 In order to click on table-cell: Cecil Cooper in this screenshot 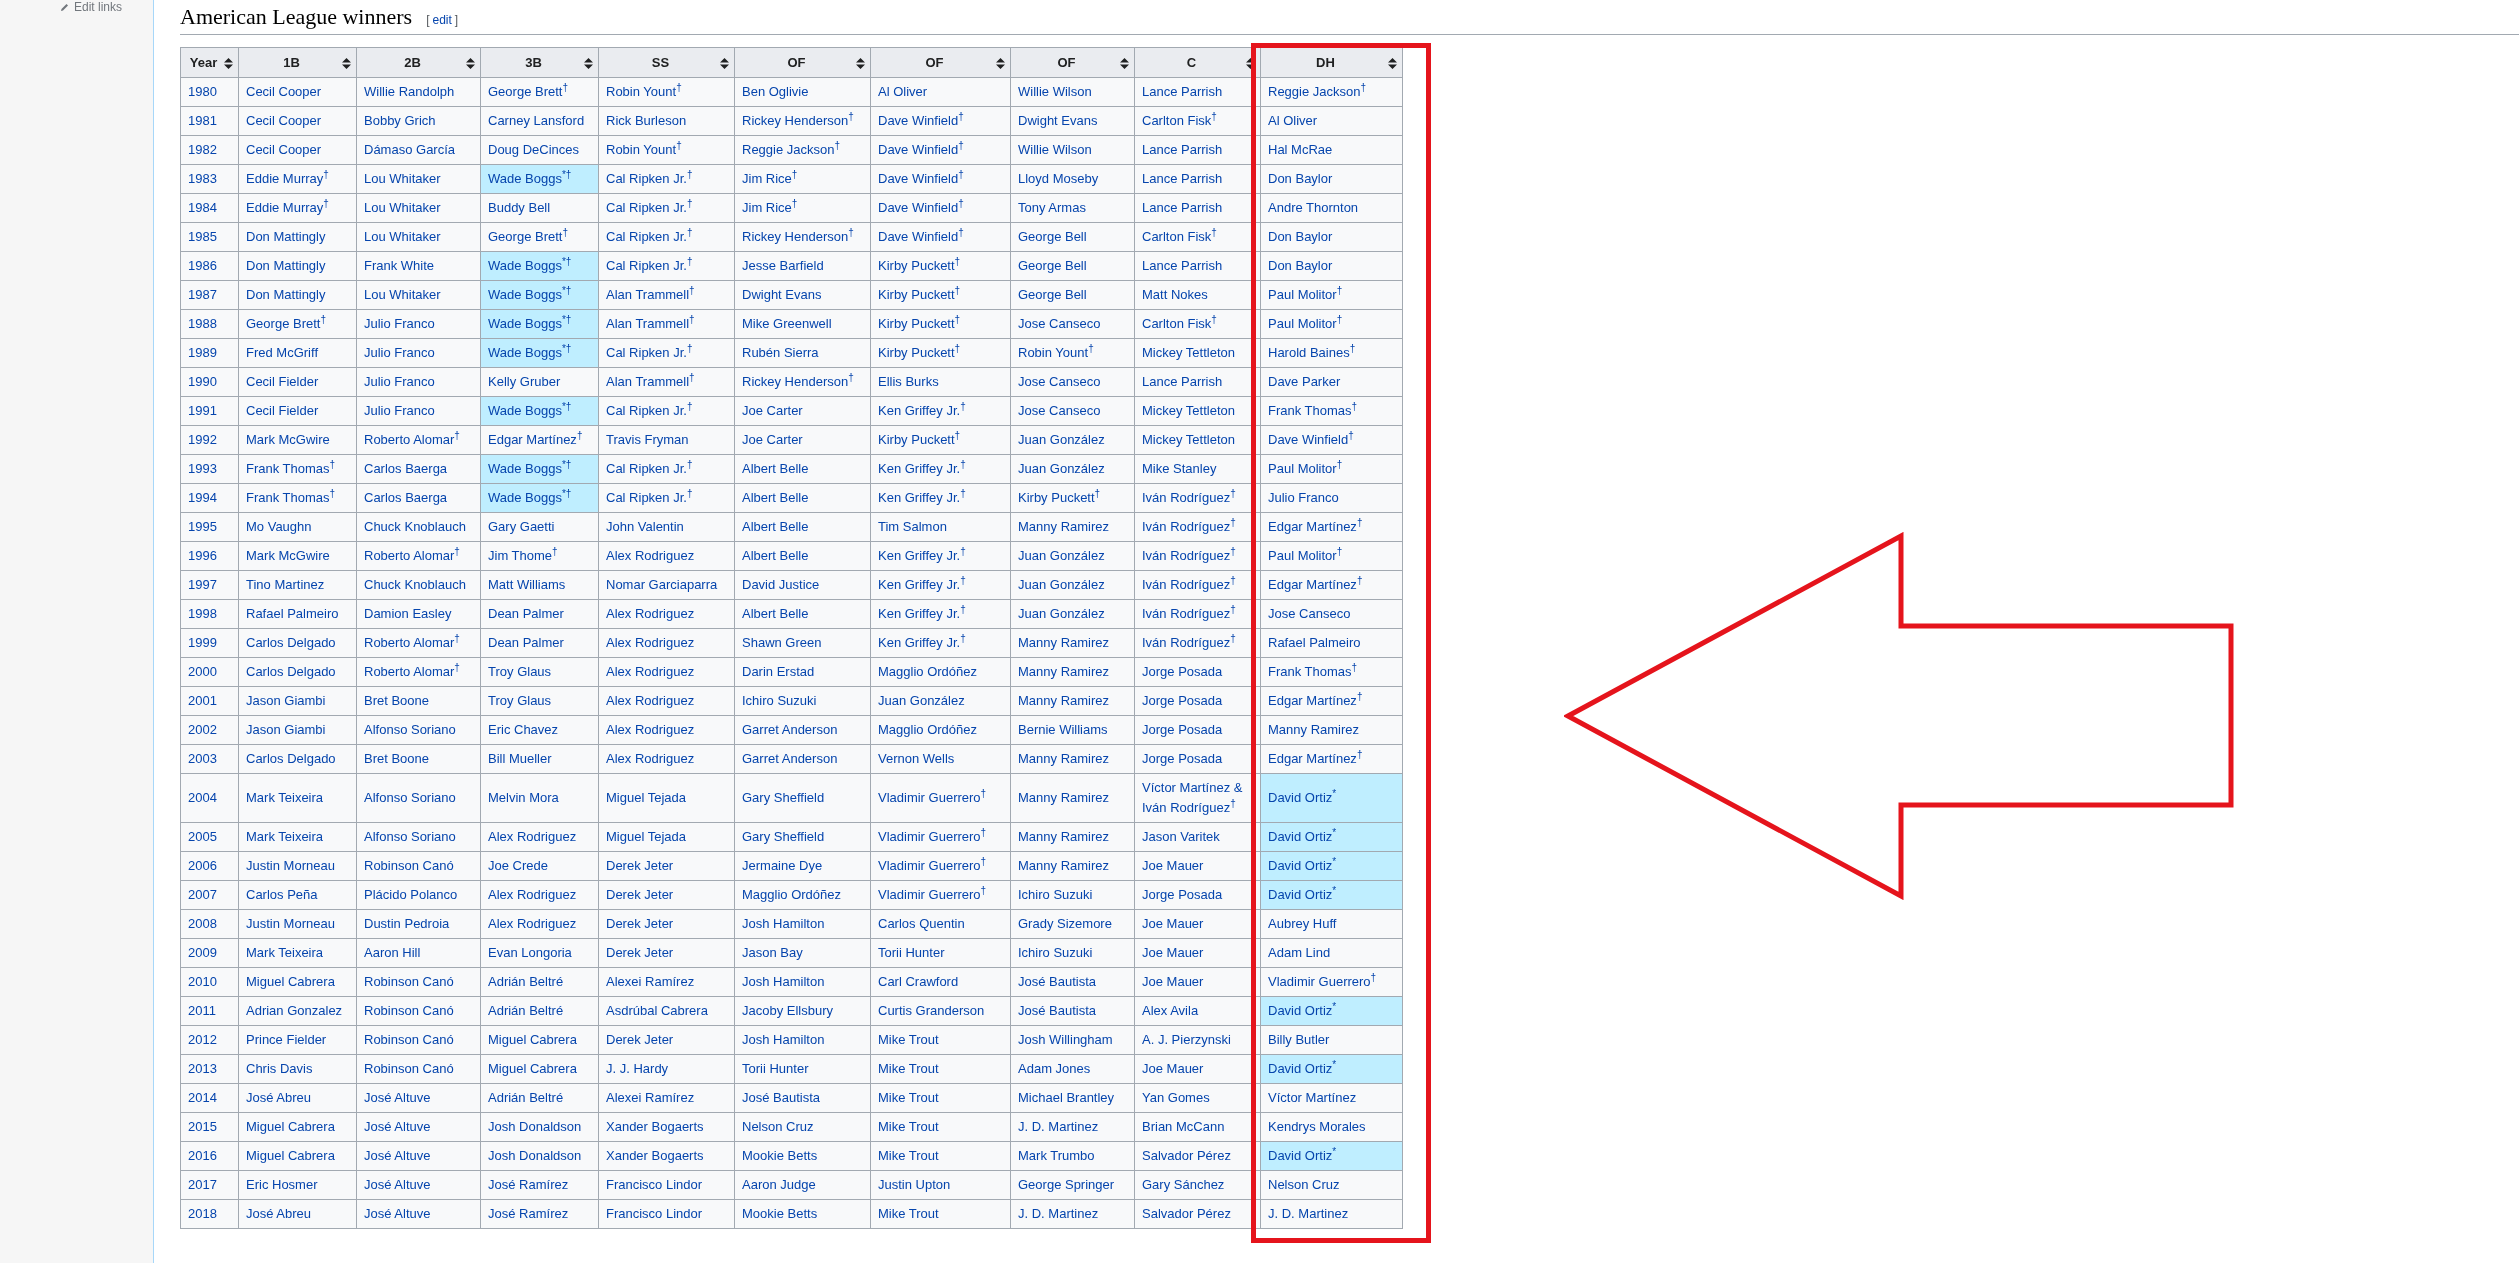, I will do `click(297, 121)`.